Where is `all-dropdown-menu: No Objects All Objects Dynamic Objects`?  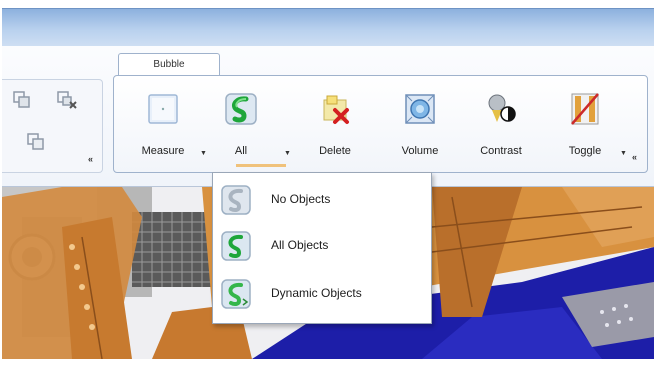
all-dropdown-menu: No Objects All Objects Dynamic Objects is located at coordinates (322, 248).